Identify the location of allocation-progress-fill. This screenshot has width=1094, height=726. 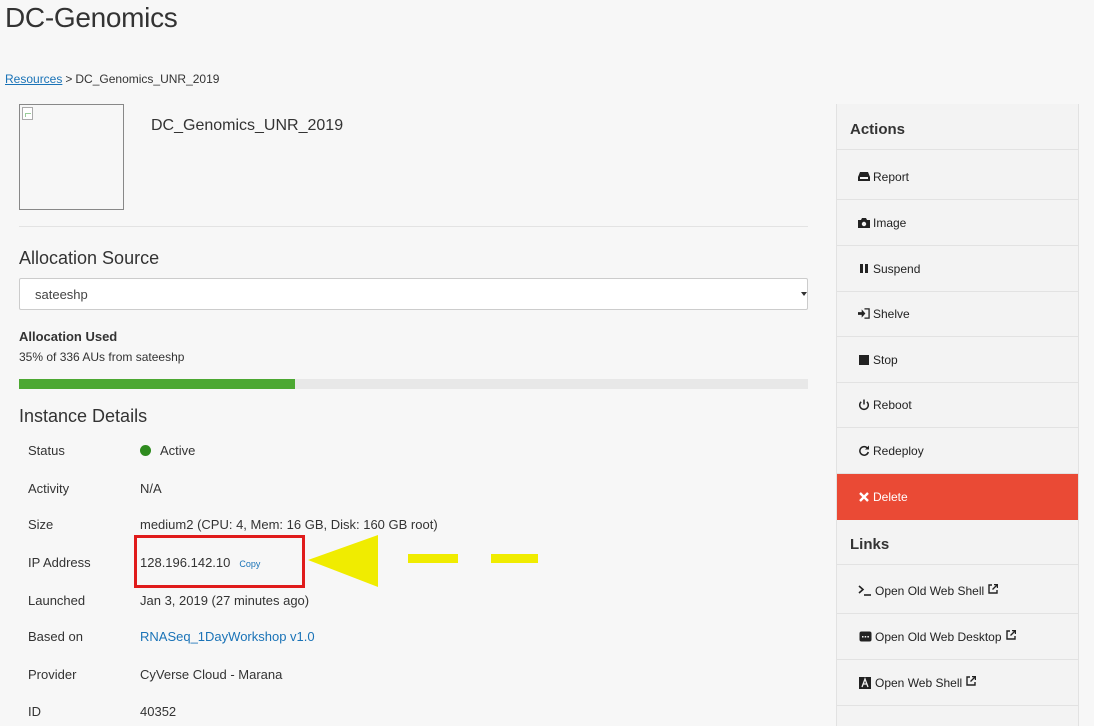
(157, 384).